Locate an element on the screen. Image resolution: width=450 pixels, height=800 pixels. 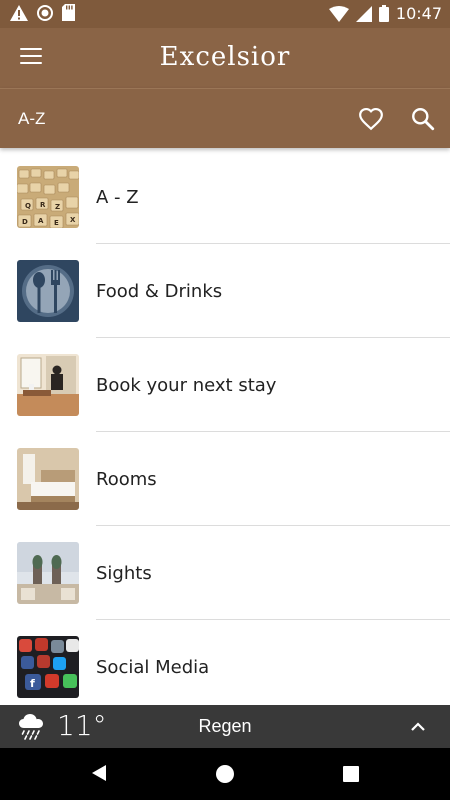
list-item-label: Book your next stay is located at coordinates (186, 385).